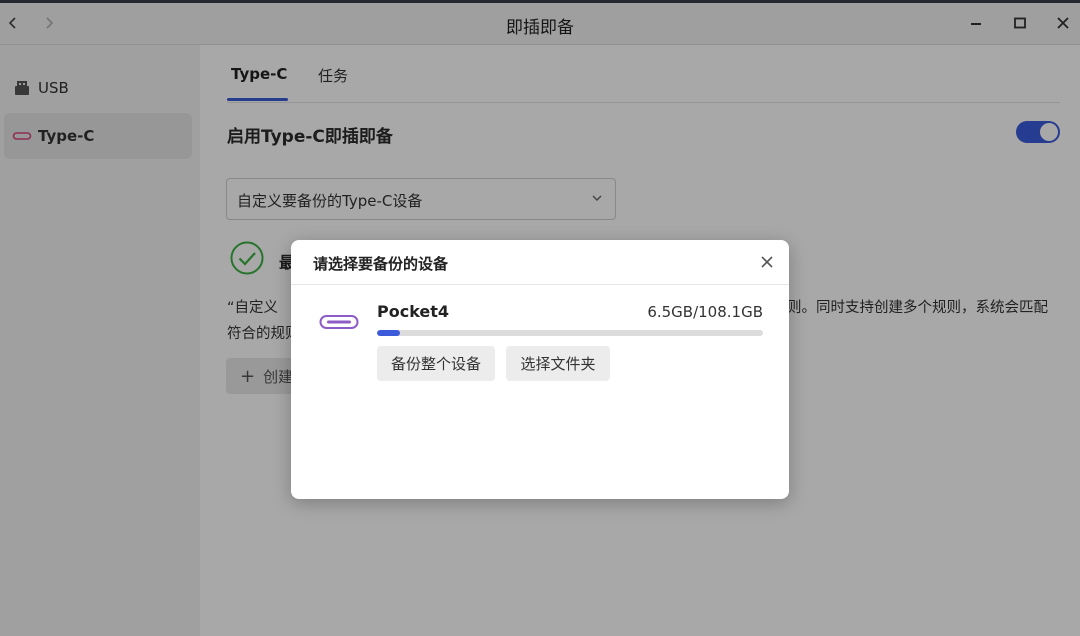  What do you see at coordinates (339, 322) in the screenshot?
I see `type-c-device-icon` at bounding box center [339, 322].